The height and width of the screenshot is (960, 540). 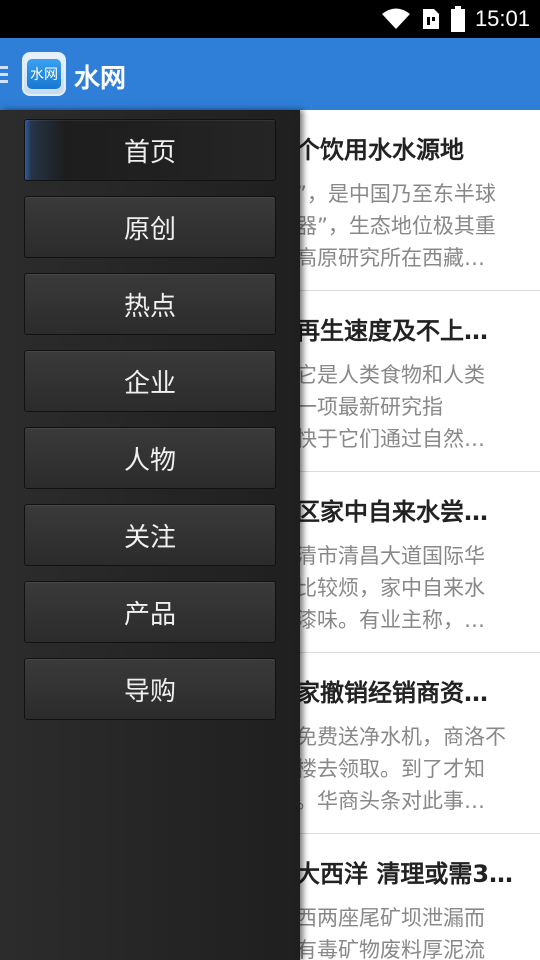 I want to click on drawer-item-home: 首页, so click(x=150, y=150).